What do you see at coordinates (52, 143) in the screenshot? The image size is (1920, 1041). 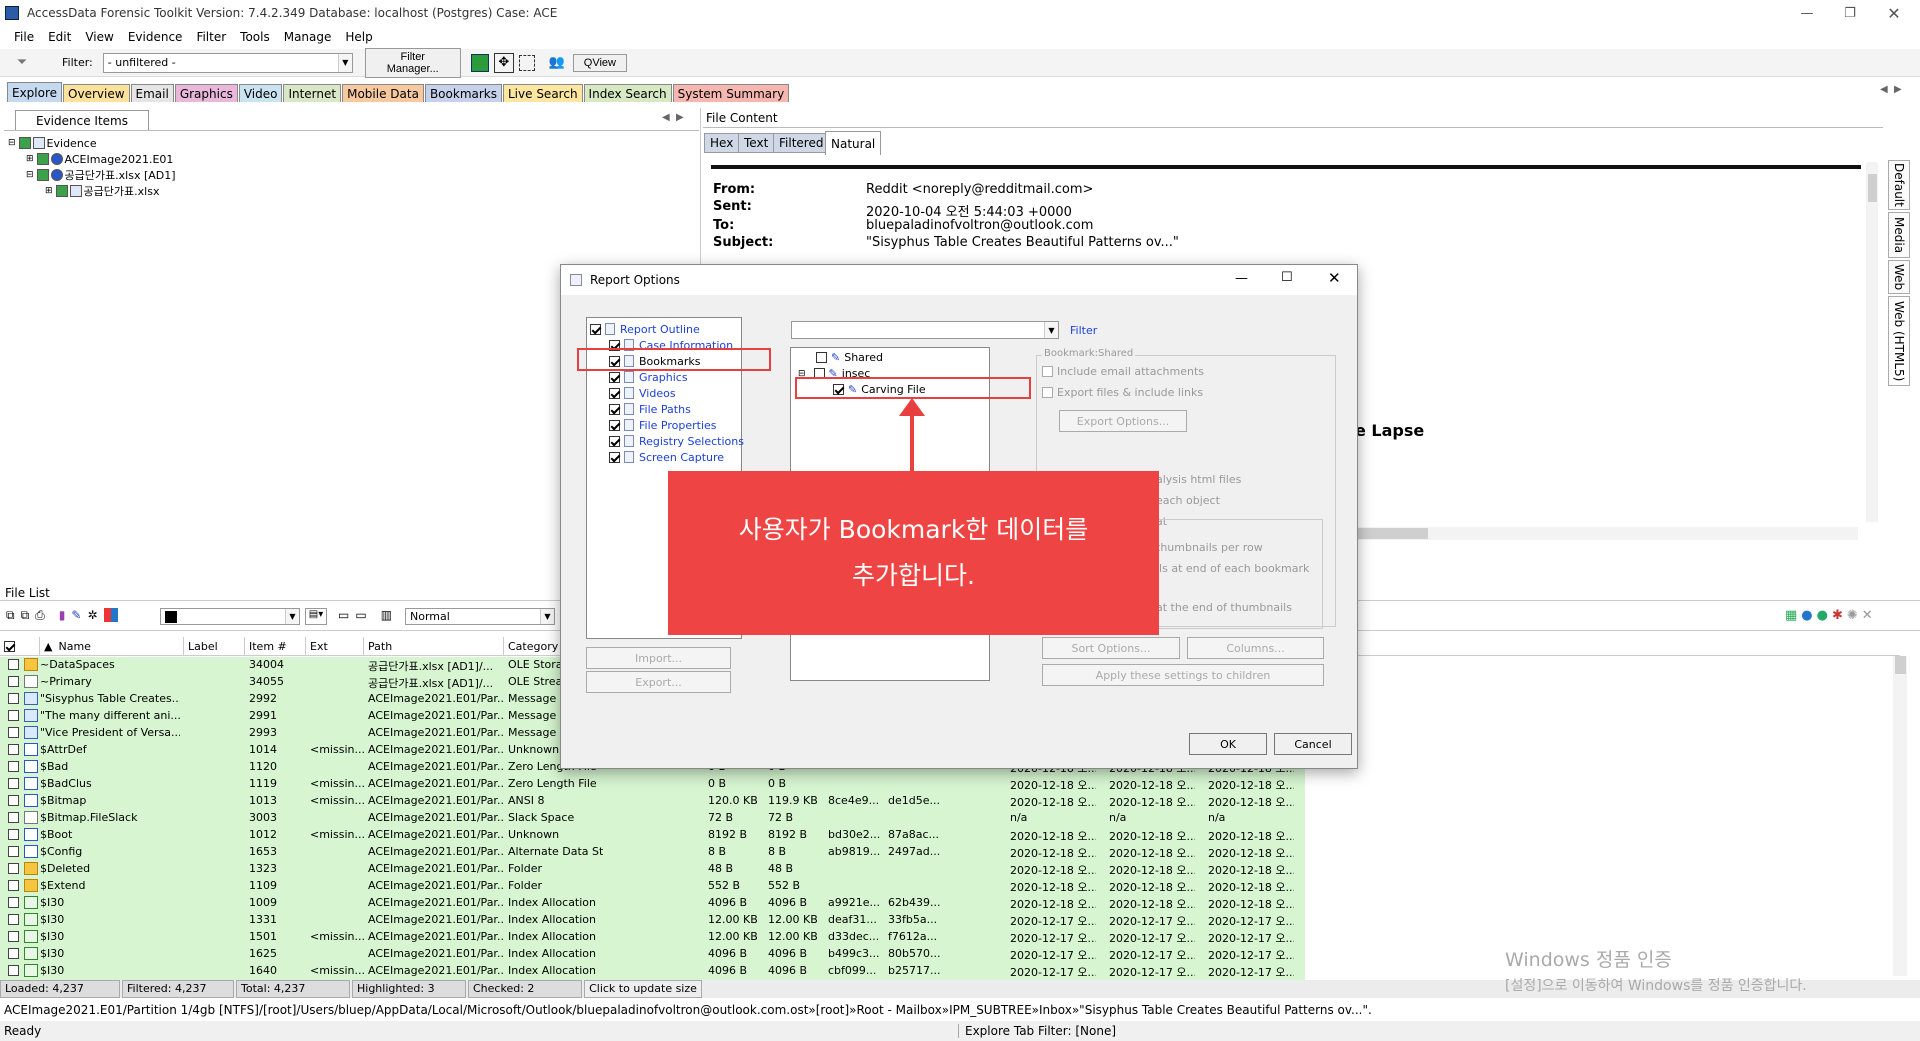 I see `tree-node-evidence: ⊟ Evidence` at bounding box center [52, 143].